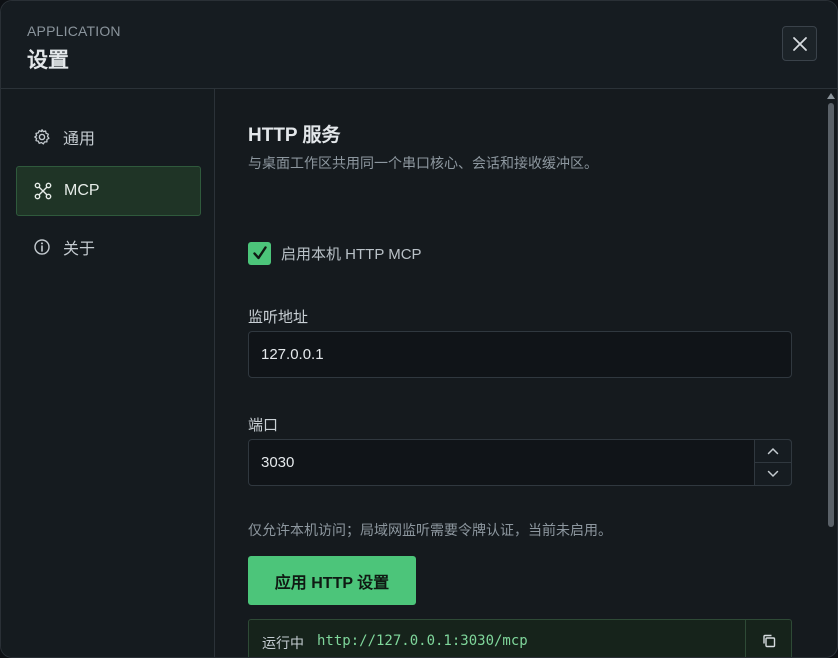  What do you see at coordinates (48, 60) in the screenshot?
I see `dialog-title: 设置` at bounding box center [48, 60].